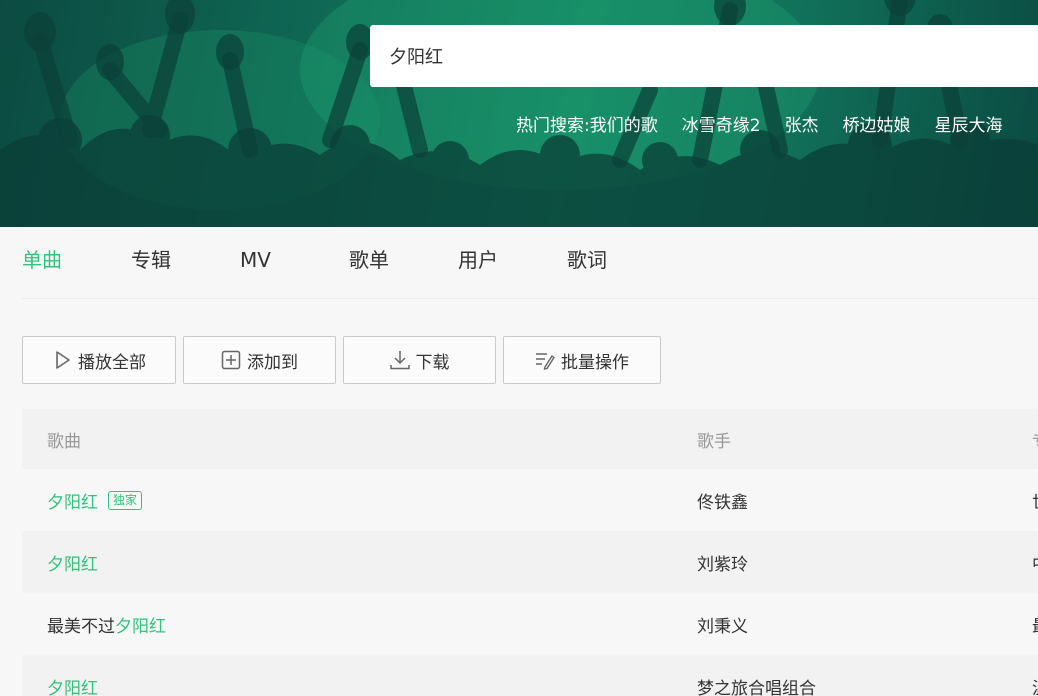 Image resolution: width=1038 pixels, height=696 pixels. Describe the element at coordinates (1035, 439) in the screenshot. I see `column-header-album: 专` at that location.